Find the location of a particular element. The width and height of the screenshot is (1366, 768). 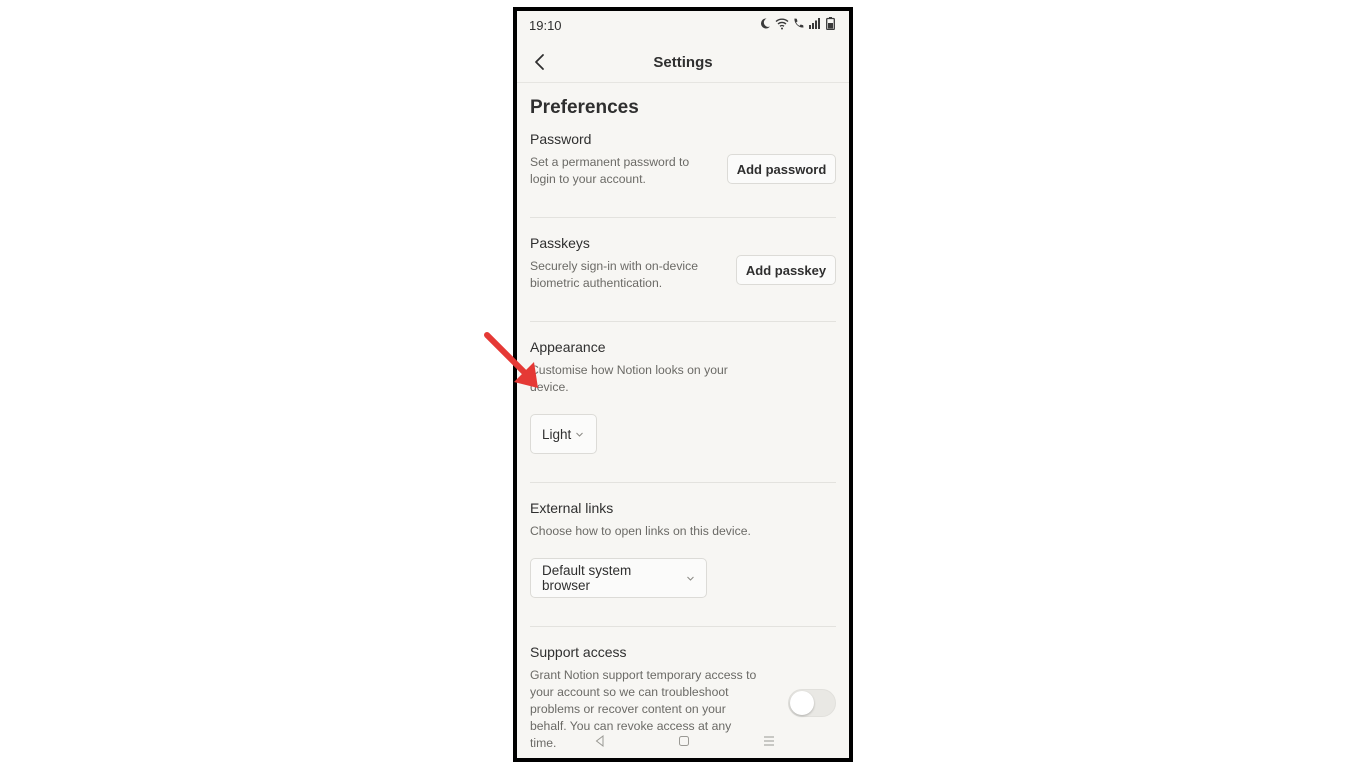

back-nav-icon is located at coordinates (600, 741).